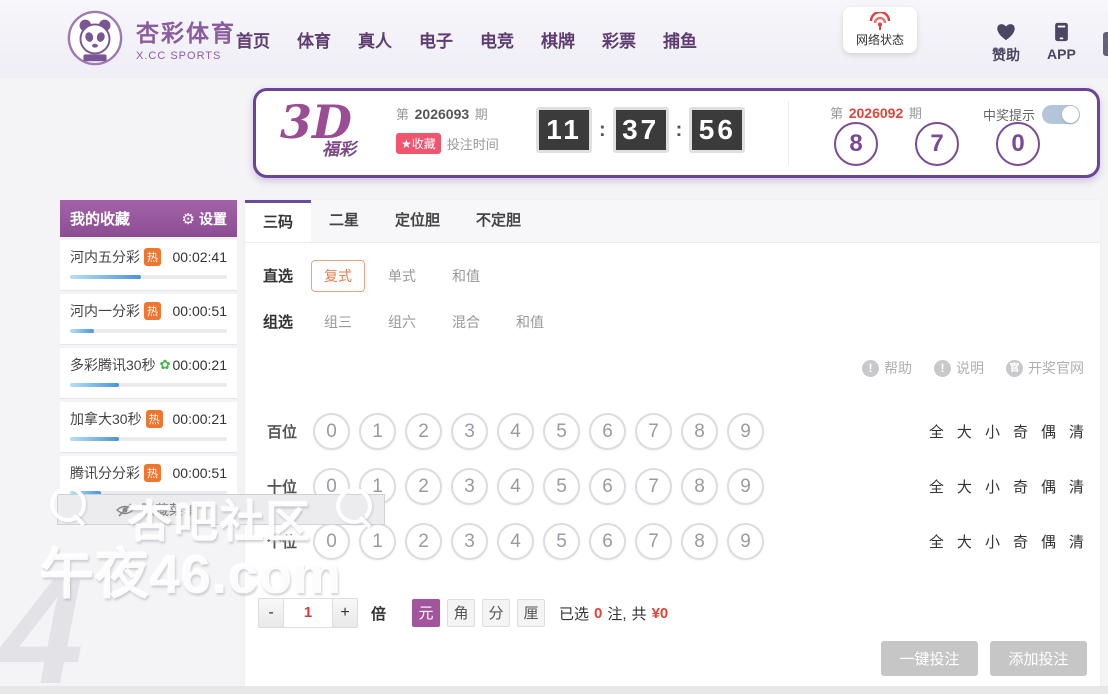 The height and width of the screenshot is (694, 1108). I want to click on ball-2-8: 8, so click(699, 541).